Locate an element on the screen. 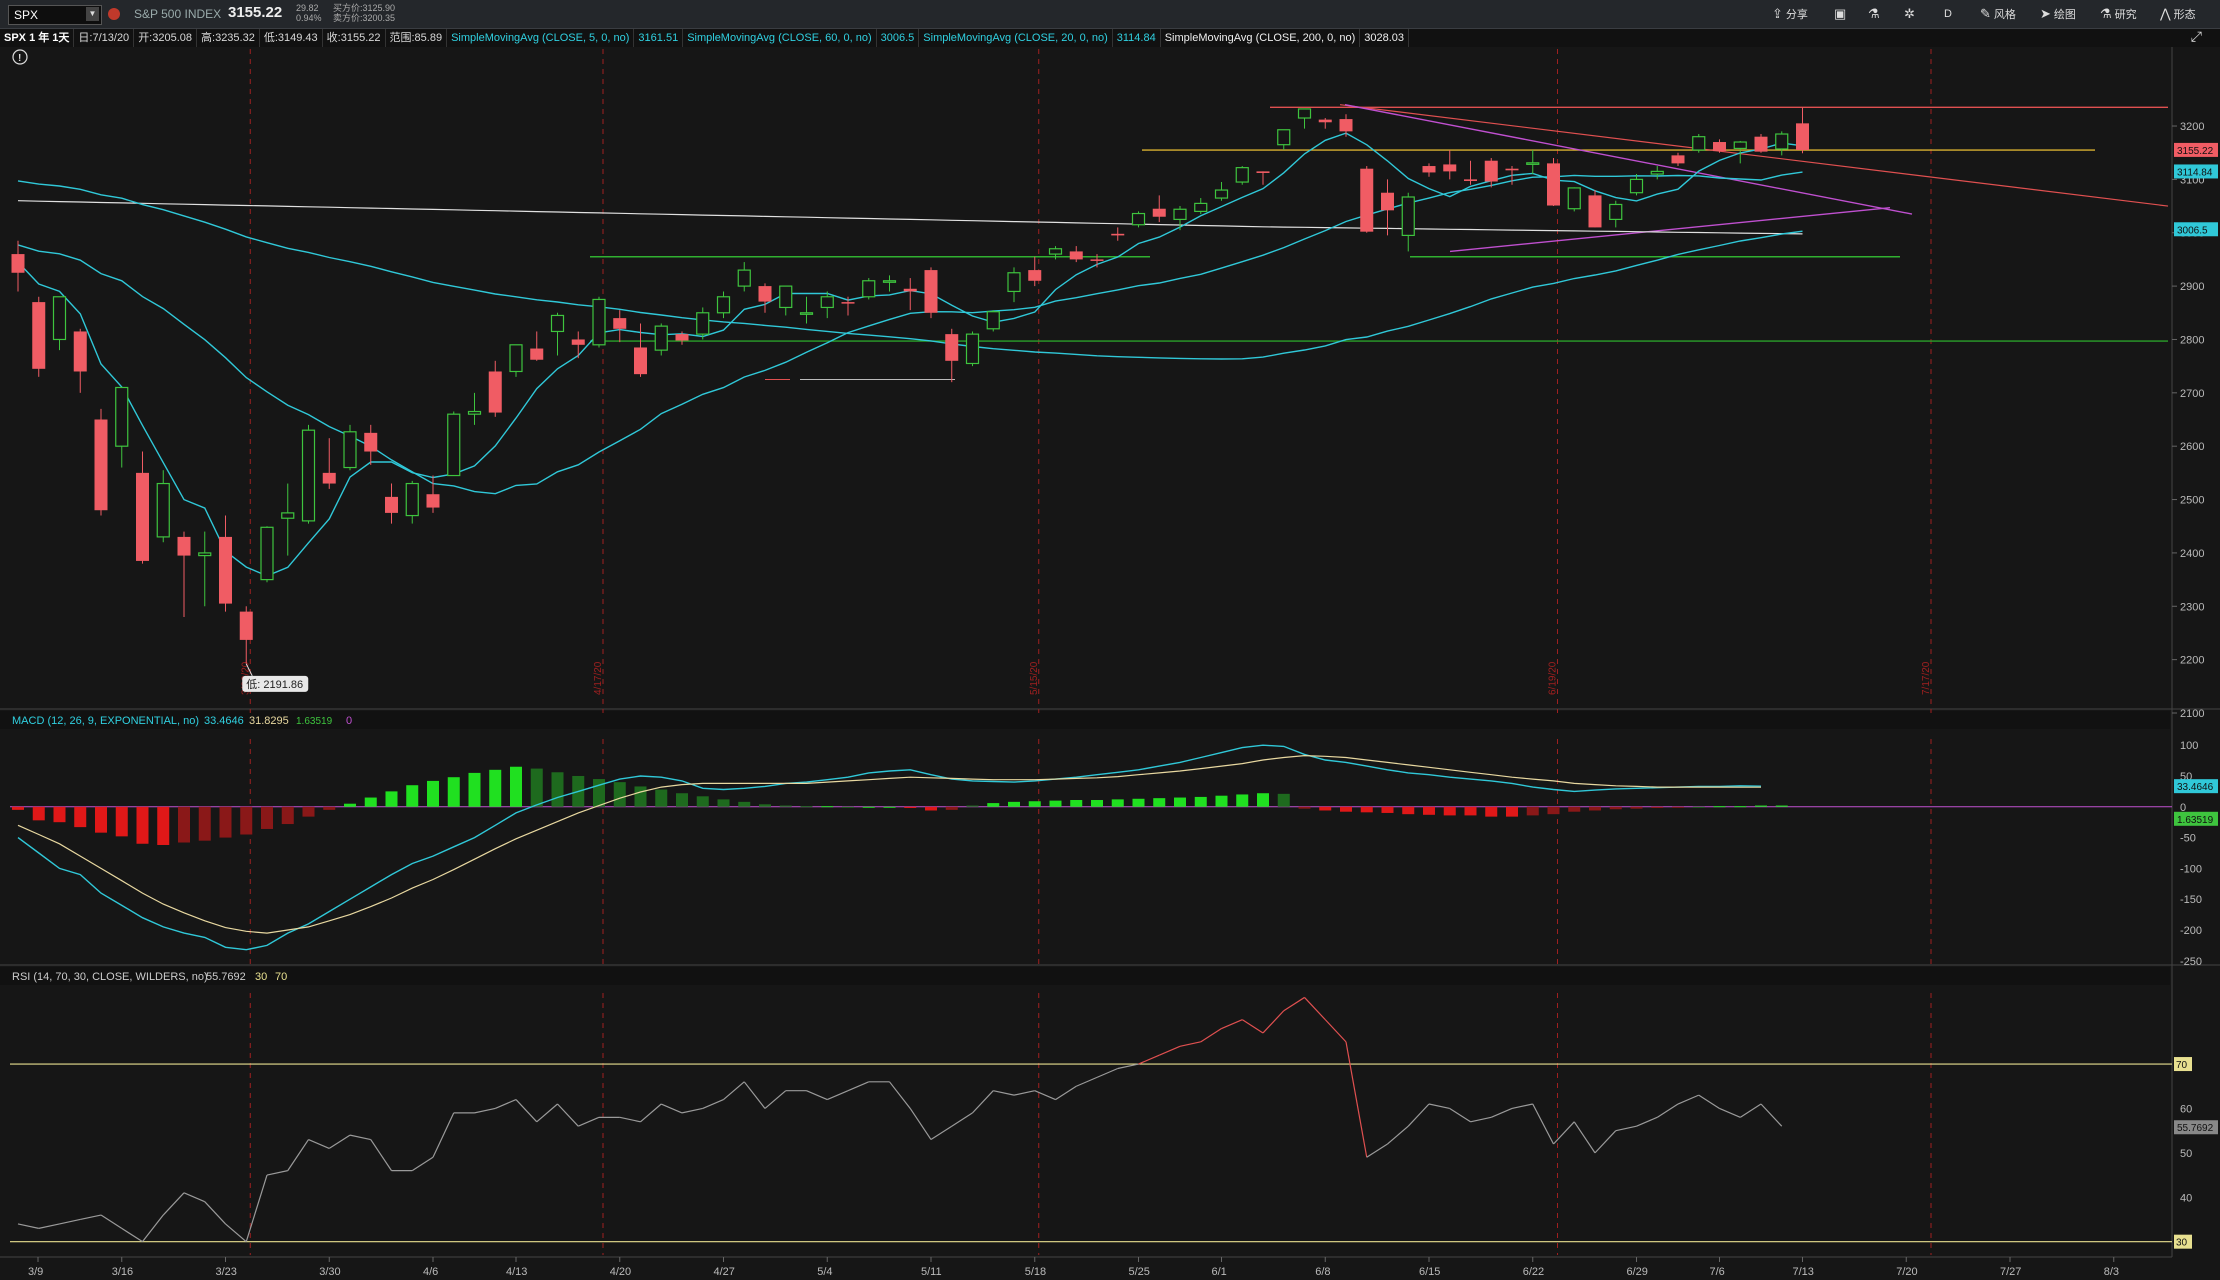  bid-price: 买方价:3125.90 is located at coordinates (364, 8).